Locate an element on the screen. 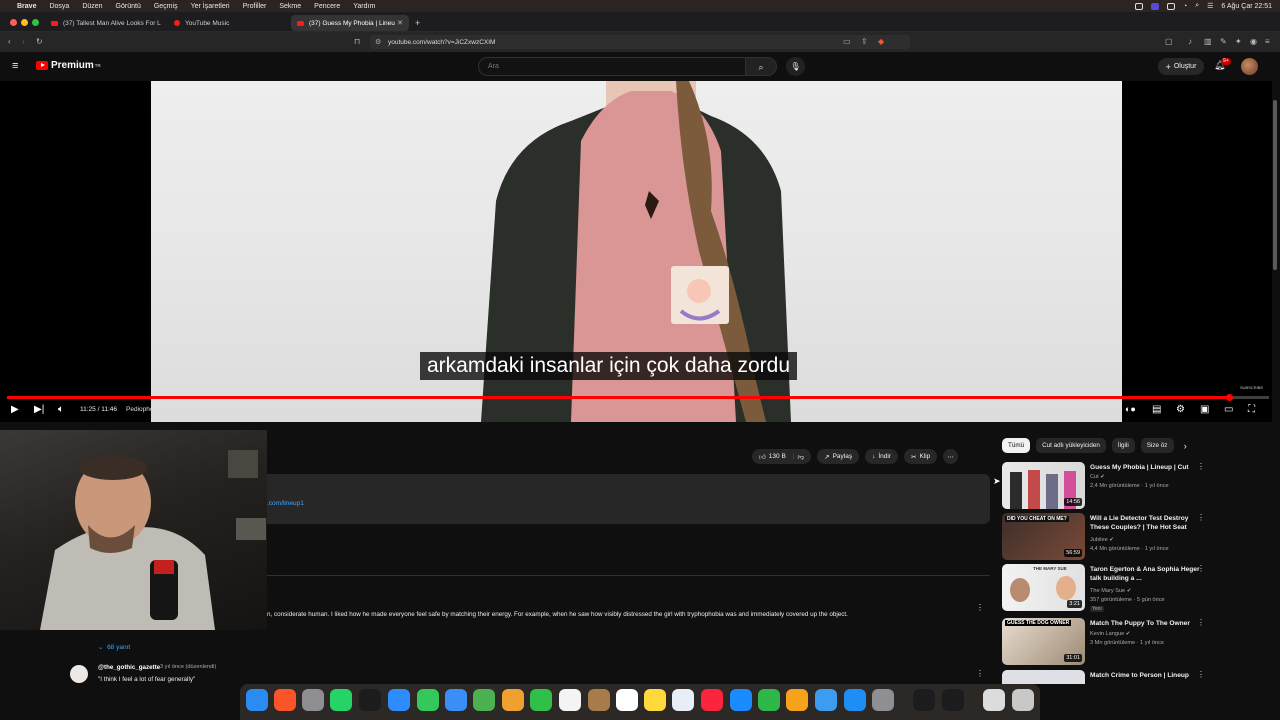 The height and width of the screenshot is (720, 1280). comment-avatar is located at coordinates (79, 674).